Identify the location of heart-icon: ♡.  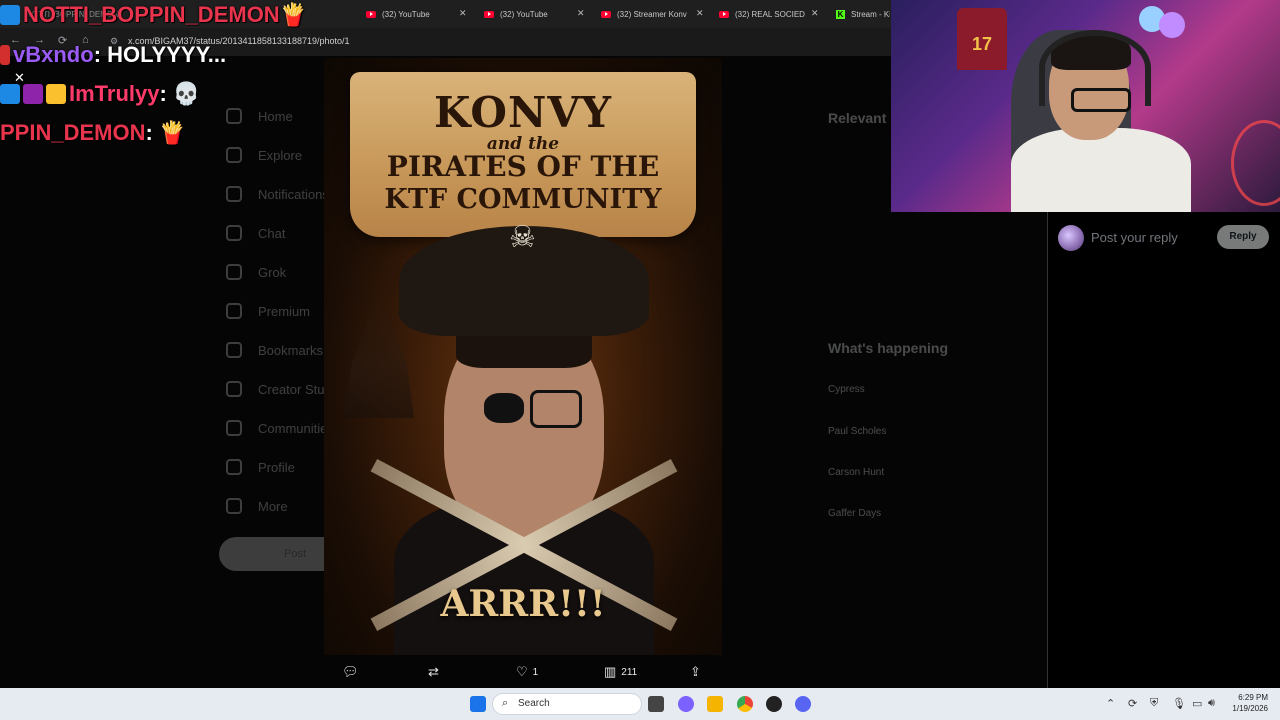
(522, 671).